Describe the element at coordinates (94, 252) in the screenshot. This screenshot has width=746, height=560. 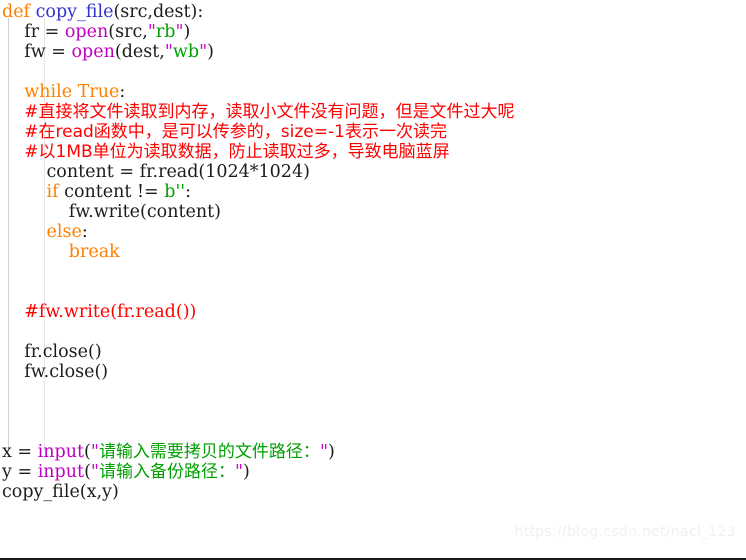
I see `keyword-break: break` at that location.